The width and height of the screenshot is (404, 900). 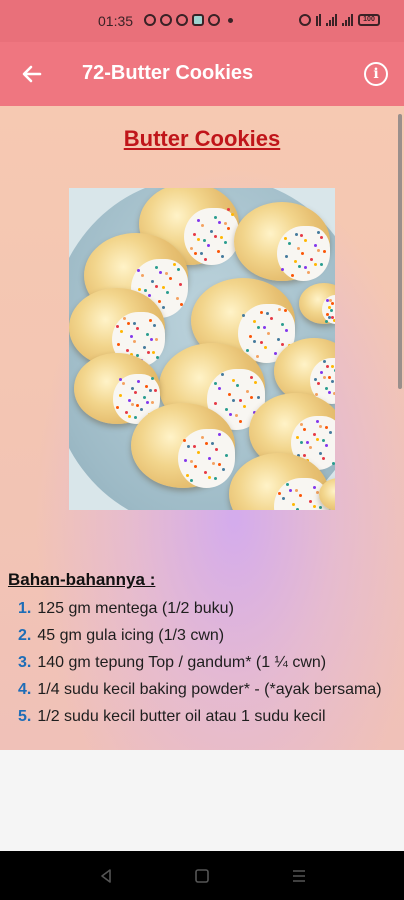 I want to click on ingredient-number: 2., so click(x=25, y=635).